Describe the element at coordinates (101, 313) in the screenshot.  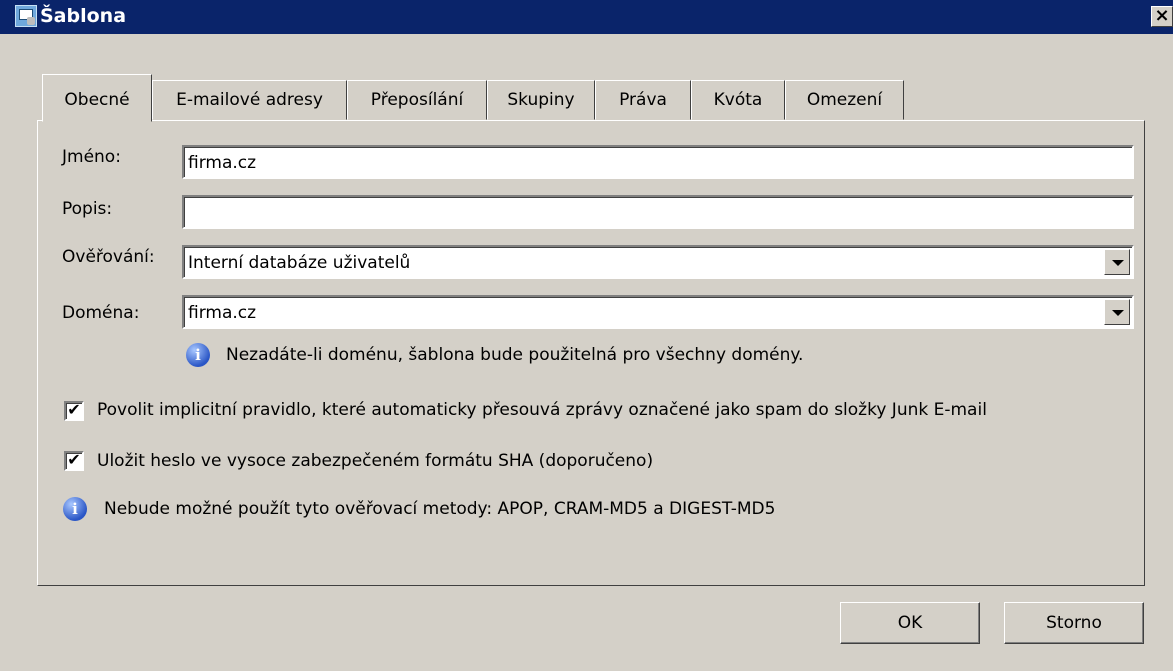
I see `domain-label: Doména:` at that location.